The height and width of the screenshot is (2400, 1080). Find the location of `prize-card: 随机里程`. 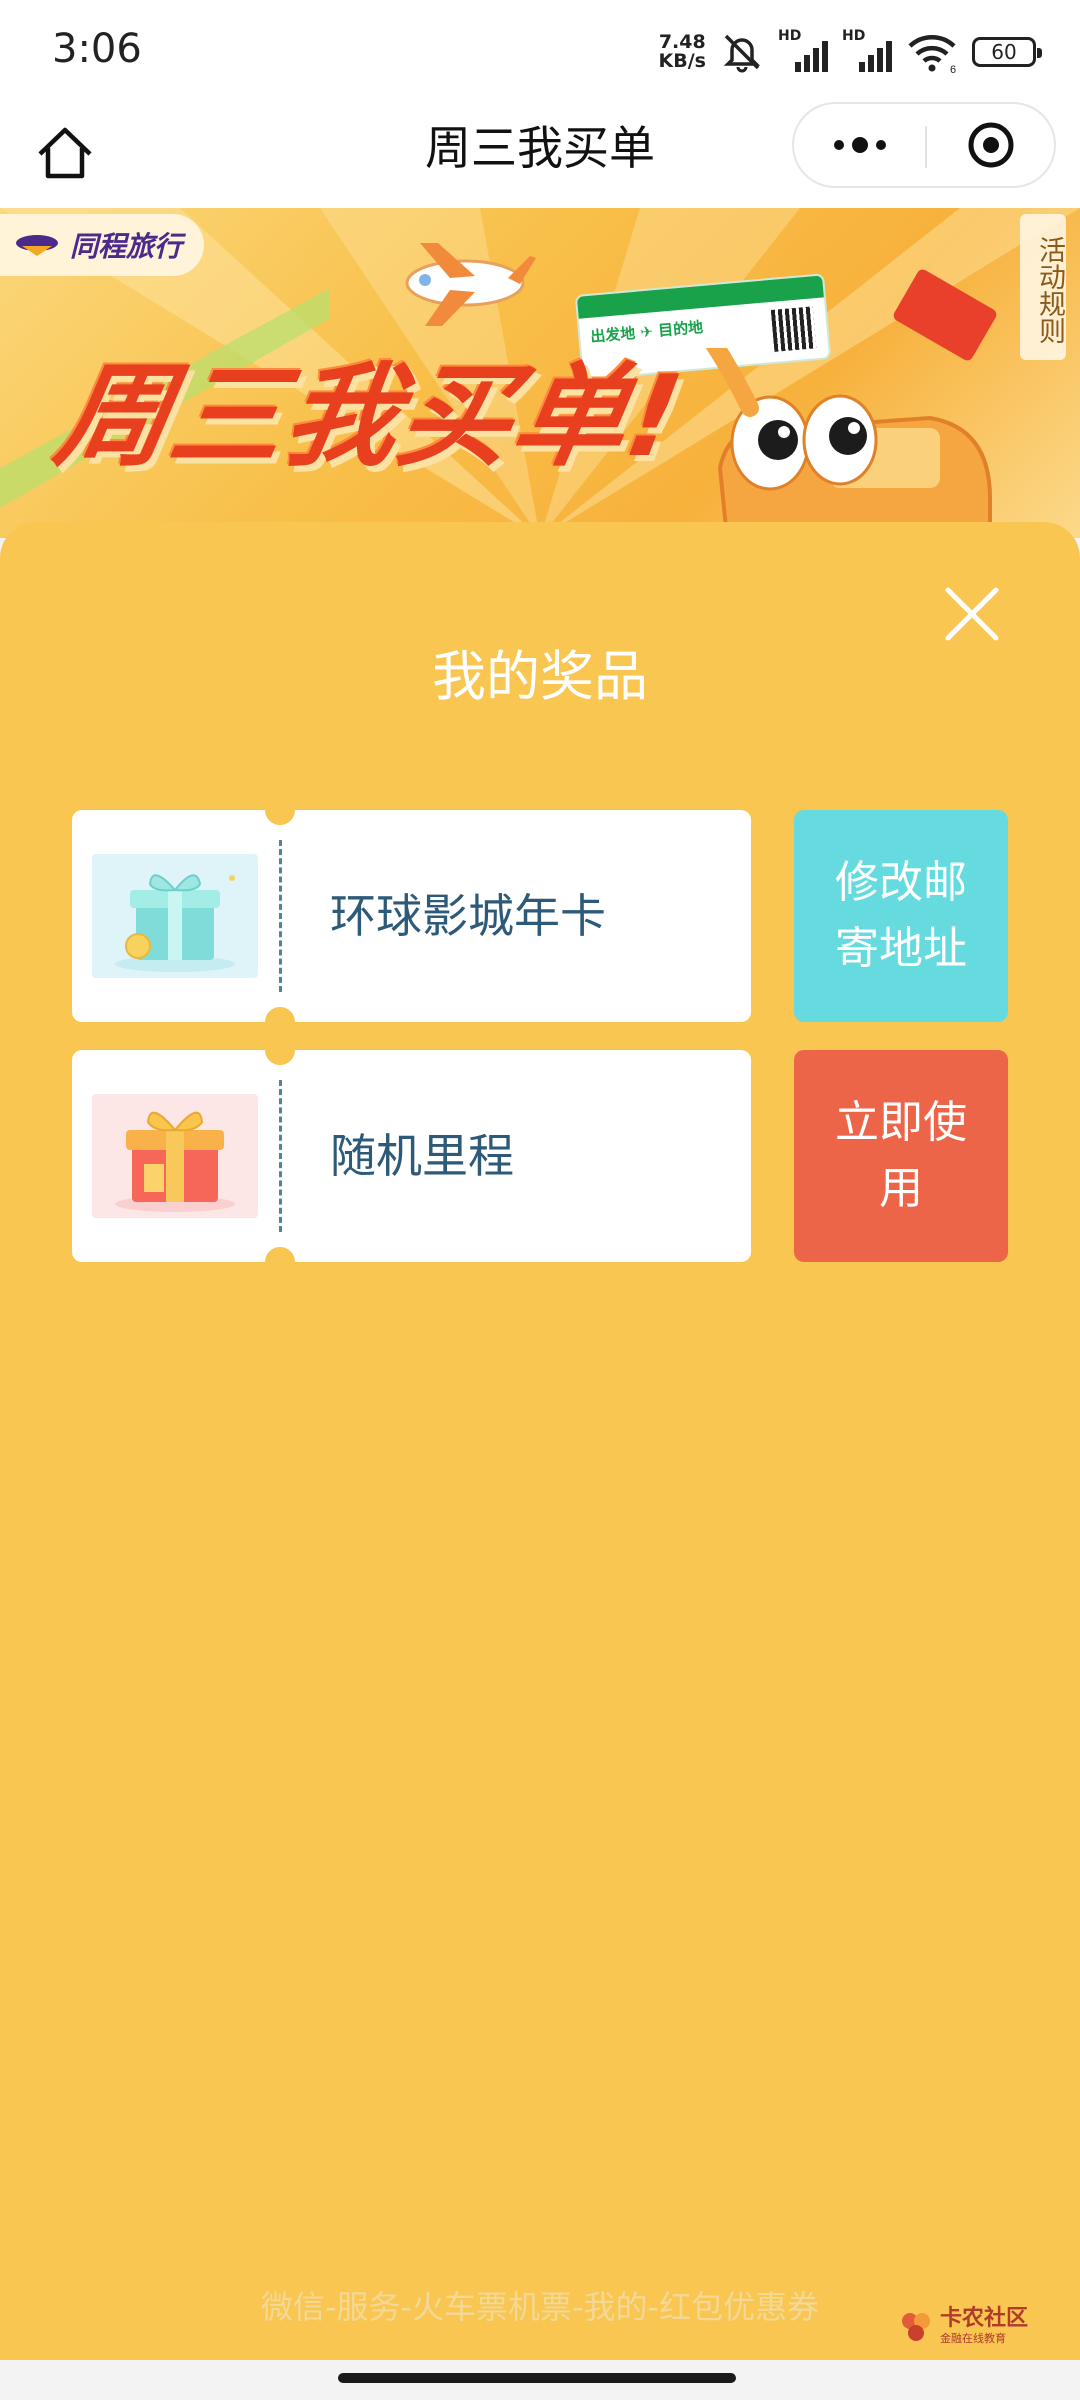

prize-card: 随机里程 is located at coordinates (411, 1156).